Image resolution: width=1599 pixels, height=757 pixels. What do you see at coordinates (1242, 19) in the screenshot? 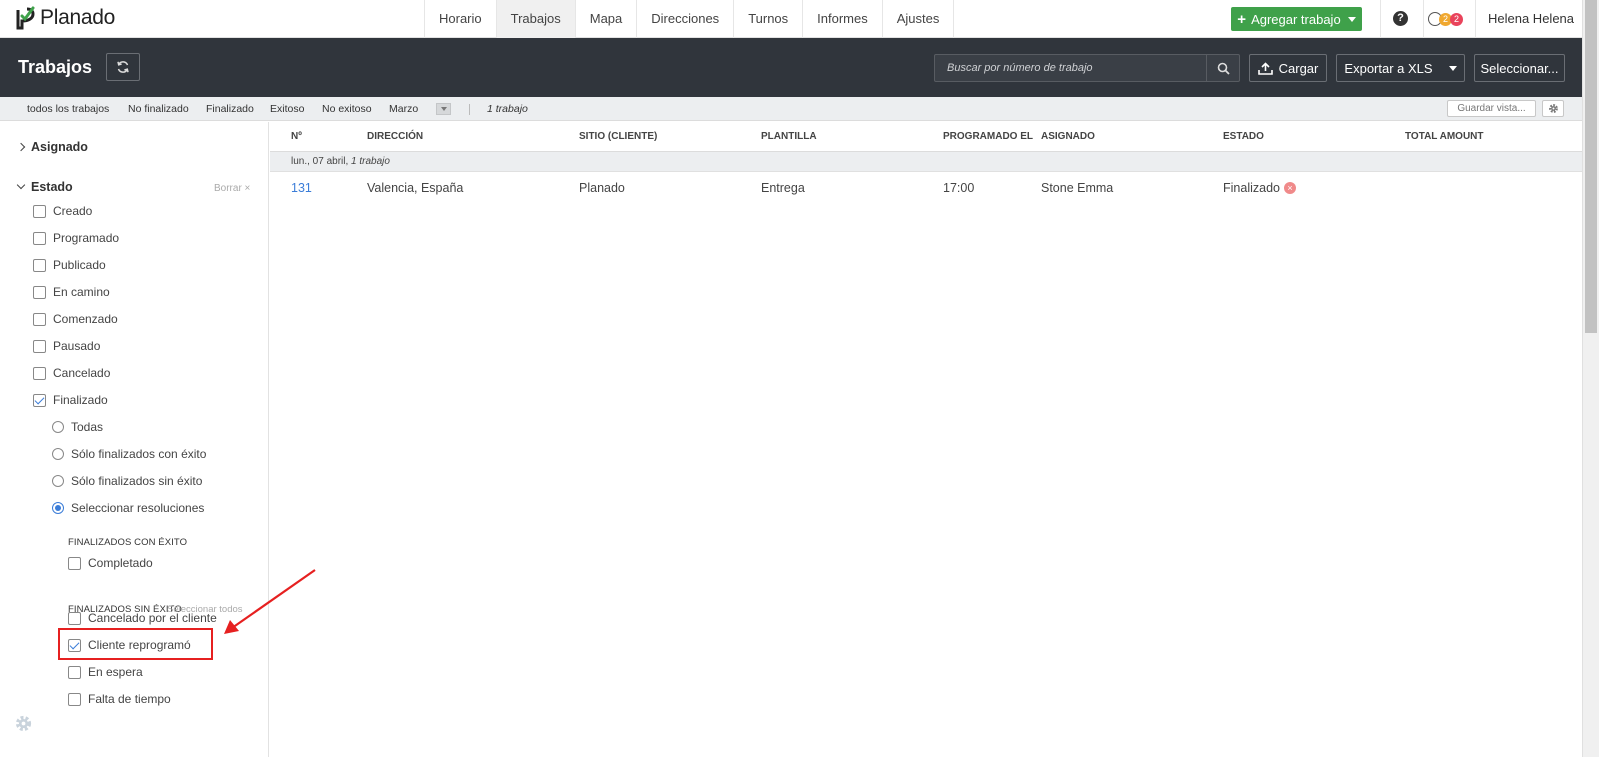
I see `plus-icon: +` at bounding box center [1242, 19].